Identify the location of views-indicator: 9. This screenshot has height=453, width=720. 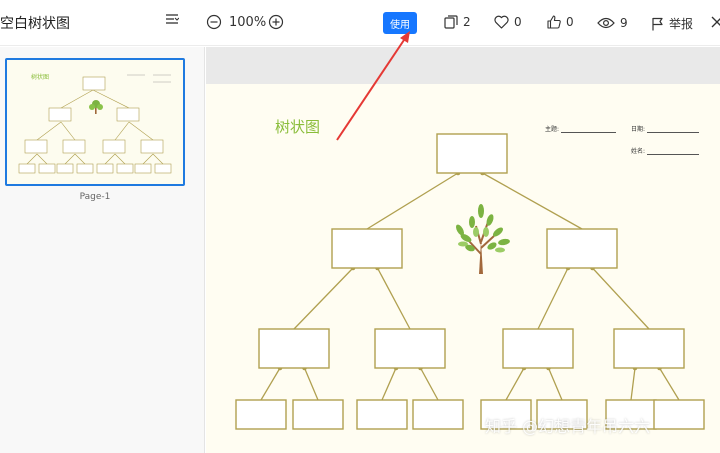
(612, 23).